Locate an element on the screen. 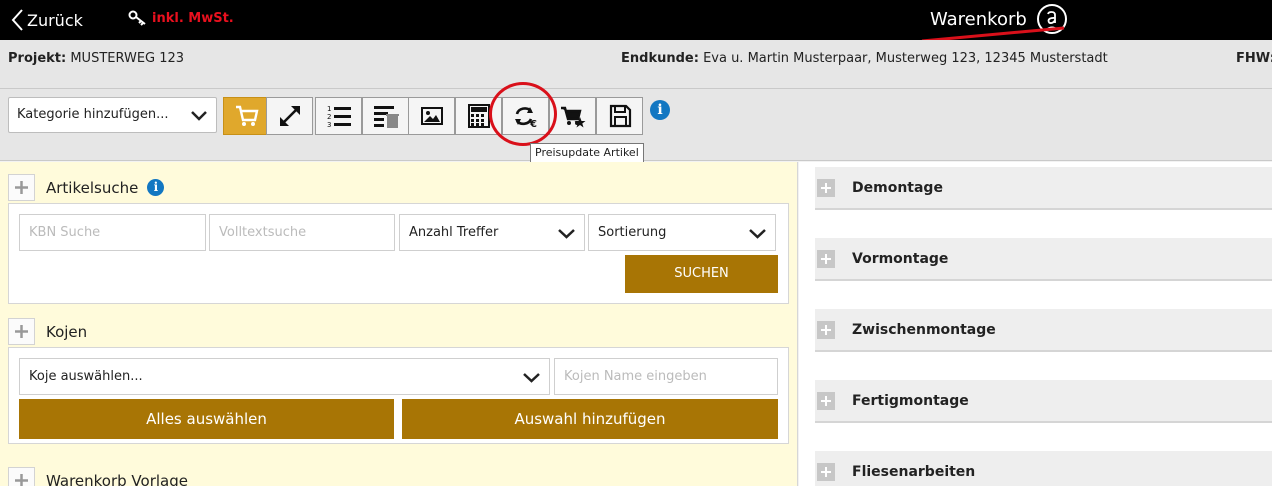  price-update-icon: € is located at coordinates (525, 118).